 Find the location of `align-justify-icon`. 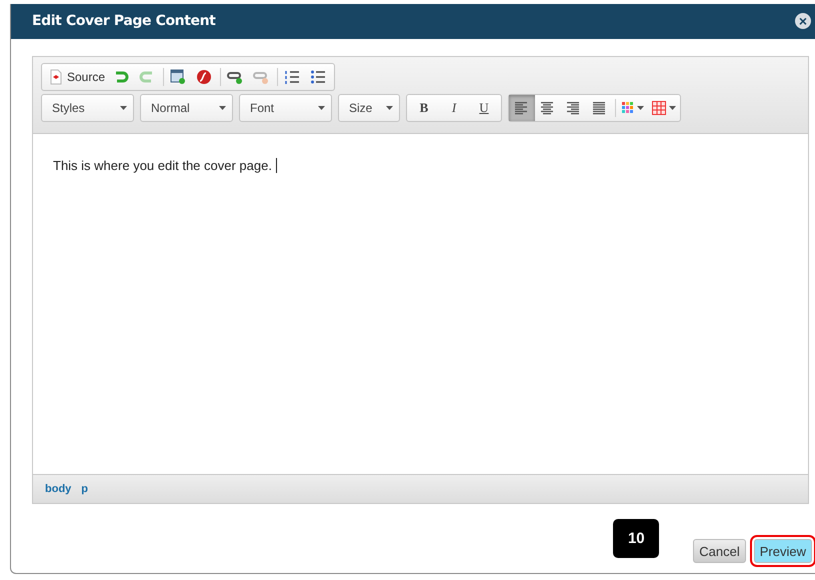

align-justify-icon is located at coordinates (599, 108).